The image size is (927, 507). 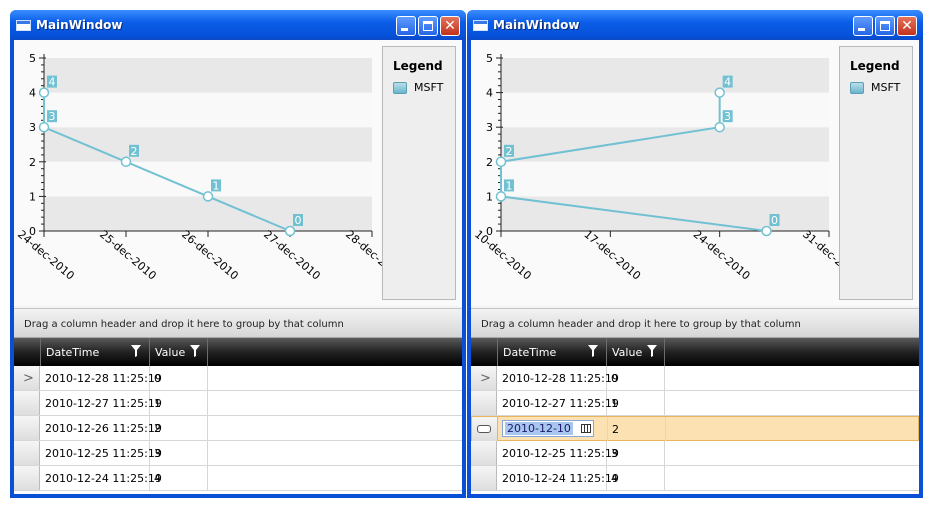 What do you see at coordinates (536, 25) in the screenshot?
I see `window-title: MainWindow` at bounding box center [536, 25].